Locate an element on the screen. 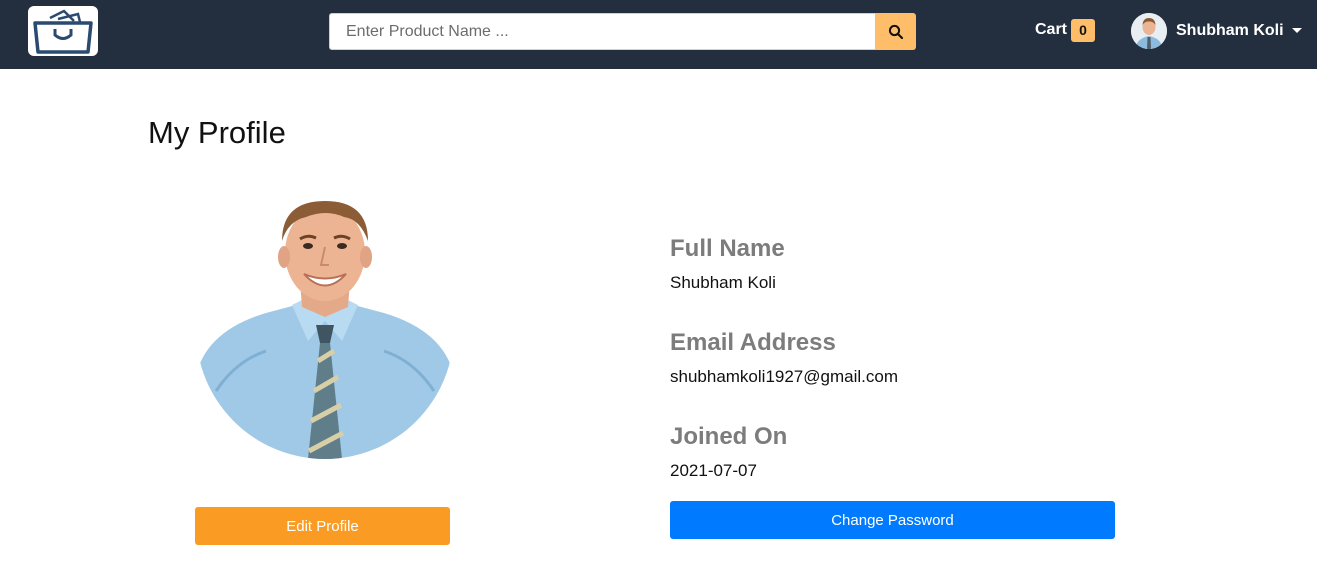  page-title: My Profile is located at coordinates (217, 132).